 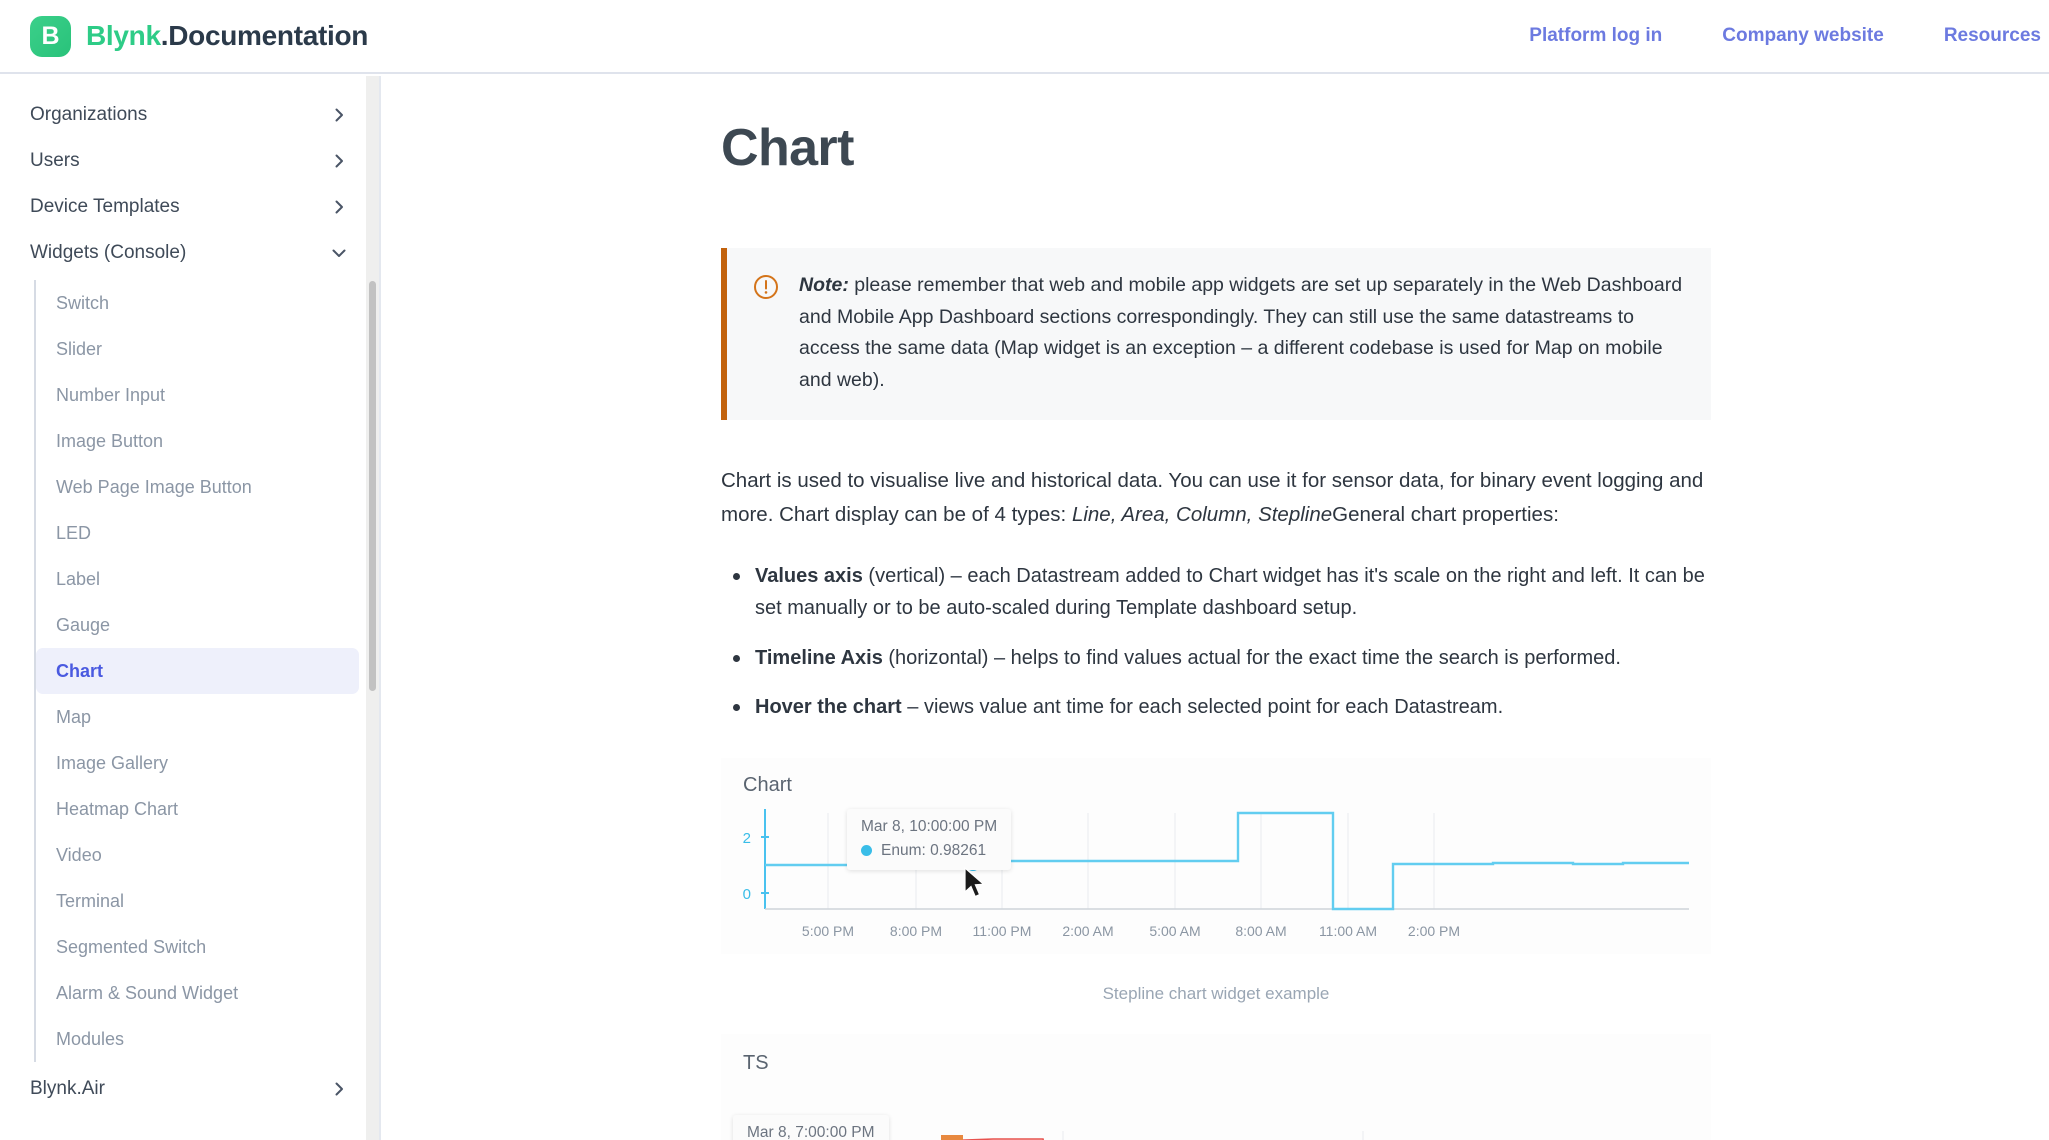 I want to click on sidebar-item-blynk-air: Blynk.Air, so click(x=189, y=1089).